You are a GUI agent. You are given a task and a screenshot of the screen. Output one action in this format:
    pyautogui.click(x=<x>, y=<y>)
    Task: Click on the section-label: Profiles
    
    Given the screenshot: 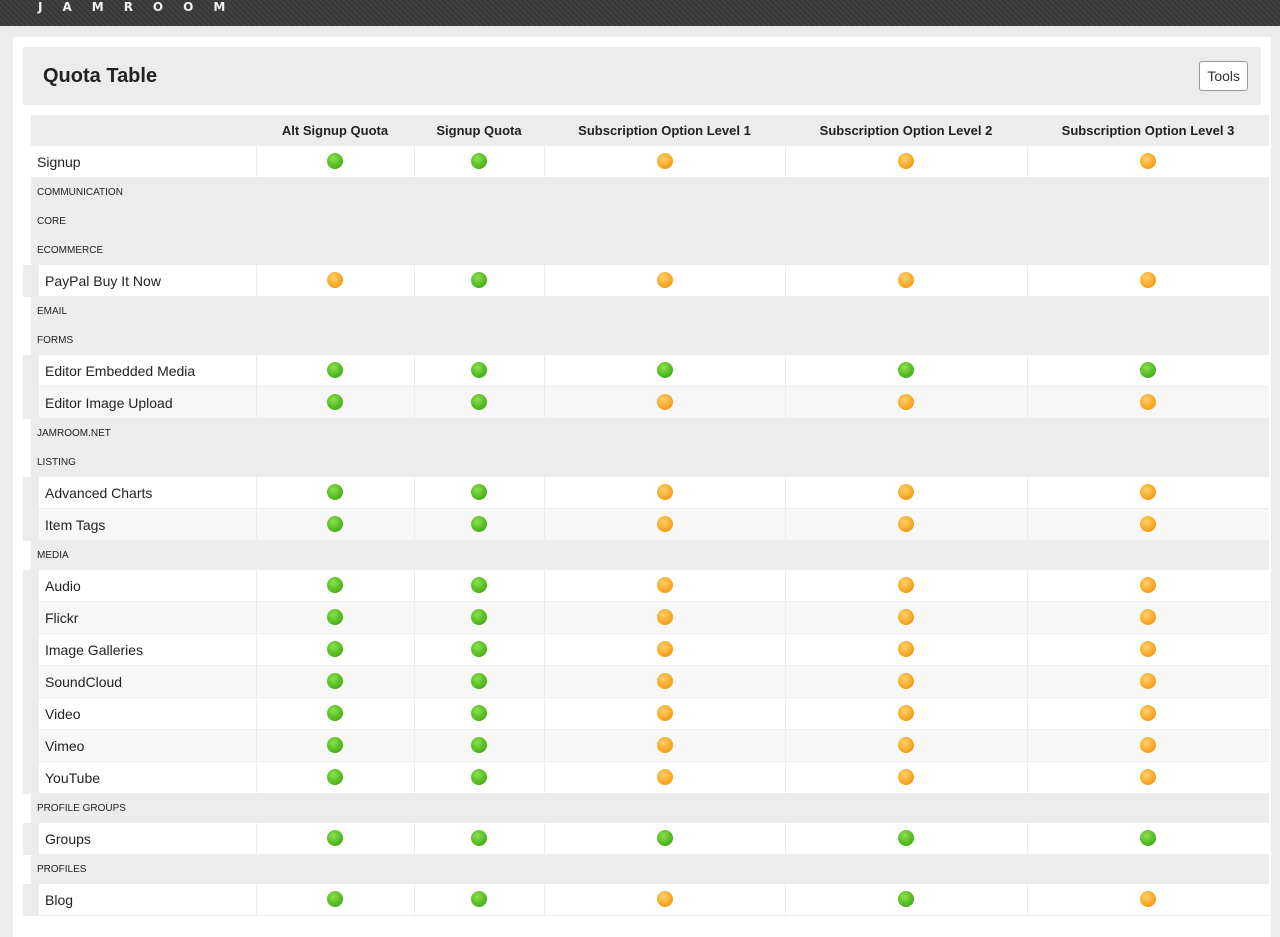 What is the action you would take?
    pyautogui.click(x=650, y=869)
    